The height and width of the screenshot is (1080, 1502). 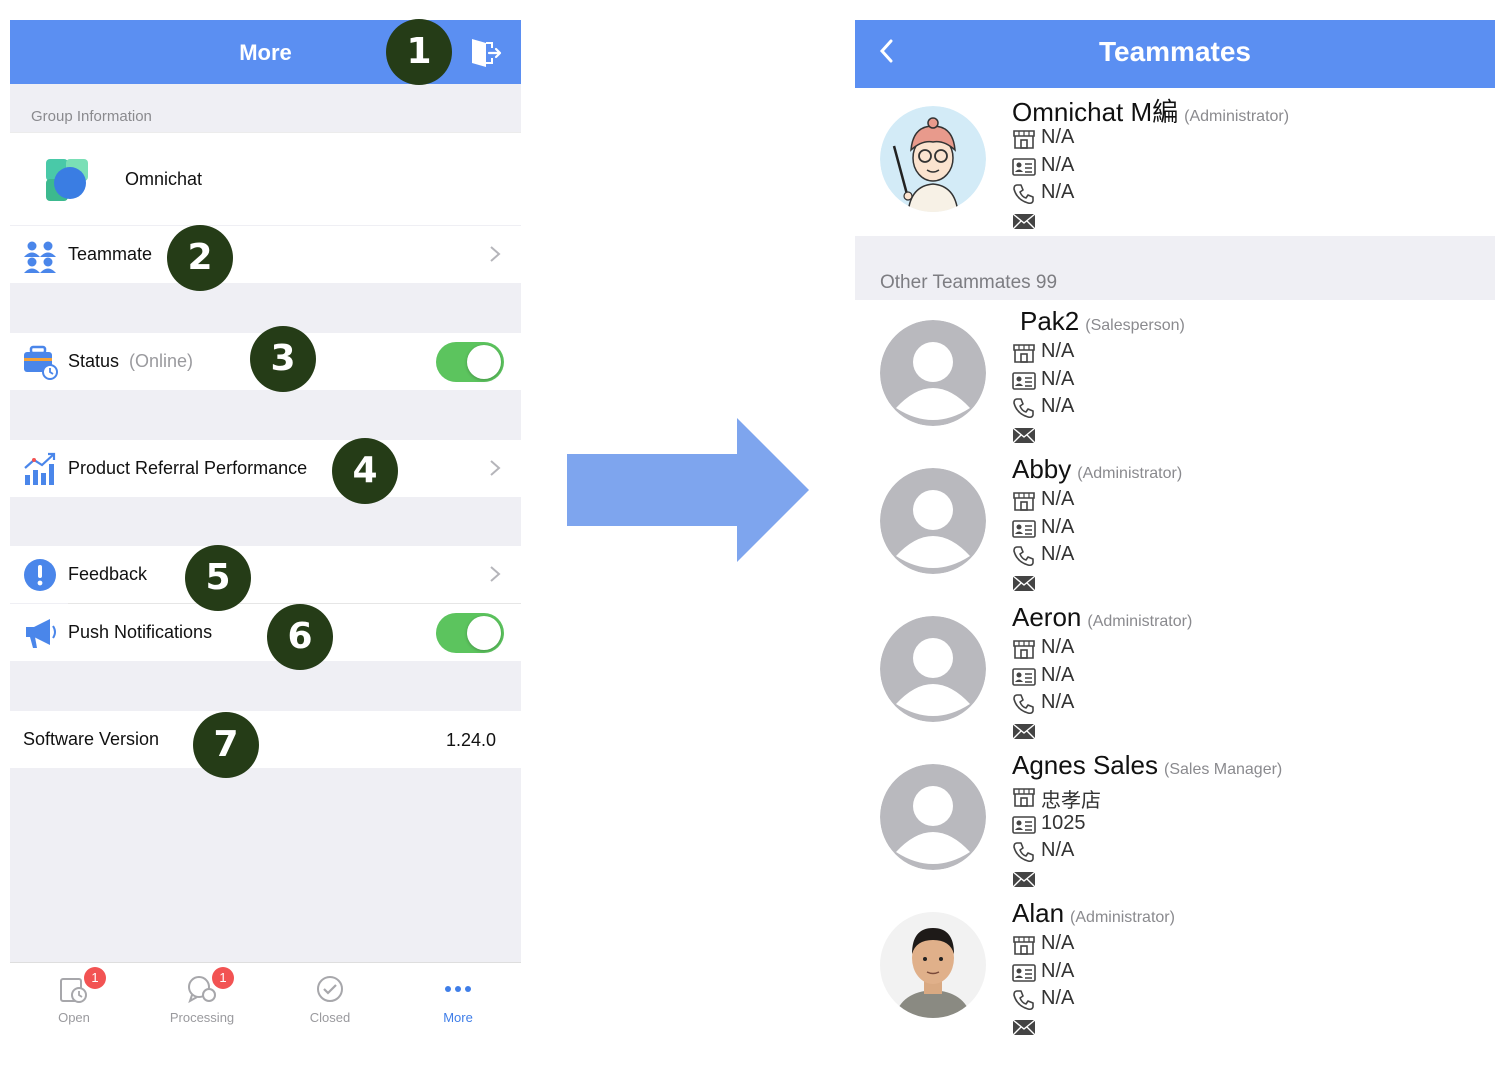 What do you see at coordinates (40, 468) in the screenshot?
I see `chart-icon` at bounding box center [40, 468].